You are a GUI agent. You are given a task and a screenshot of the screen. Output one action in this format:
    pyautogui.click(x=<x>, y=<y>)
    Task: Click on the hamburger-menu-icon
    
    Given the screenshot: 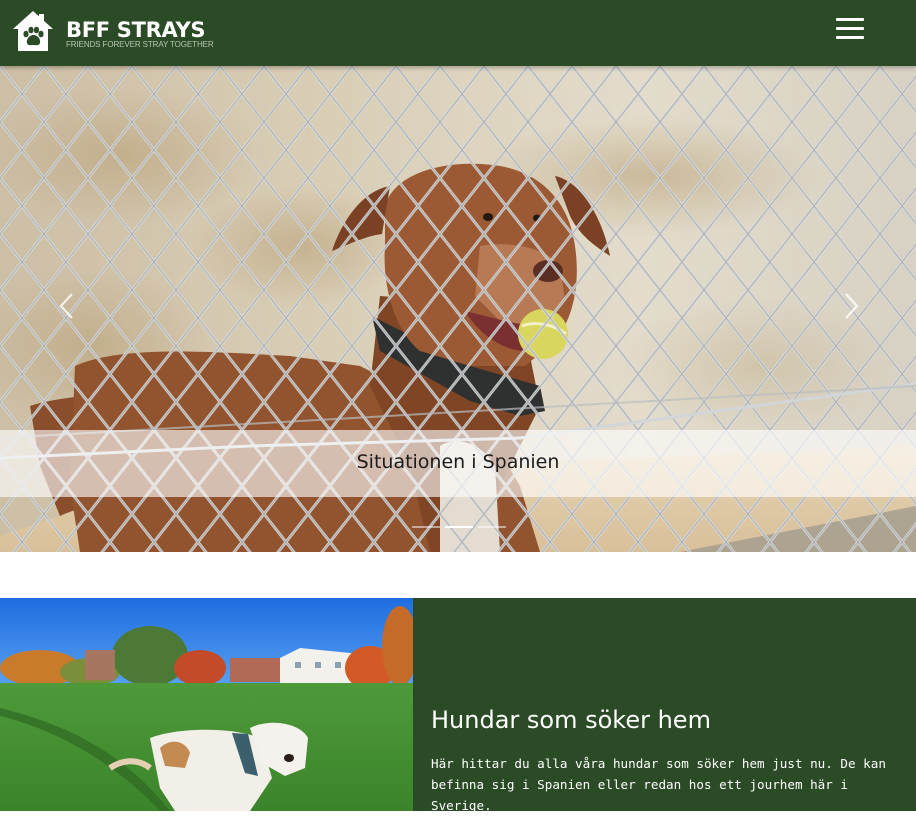 What is the action you would take?
    pyautogui.click(x=851, y=32)
    